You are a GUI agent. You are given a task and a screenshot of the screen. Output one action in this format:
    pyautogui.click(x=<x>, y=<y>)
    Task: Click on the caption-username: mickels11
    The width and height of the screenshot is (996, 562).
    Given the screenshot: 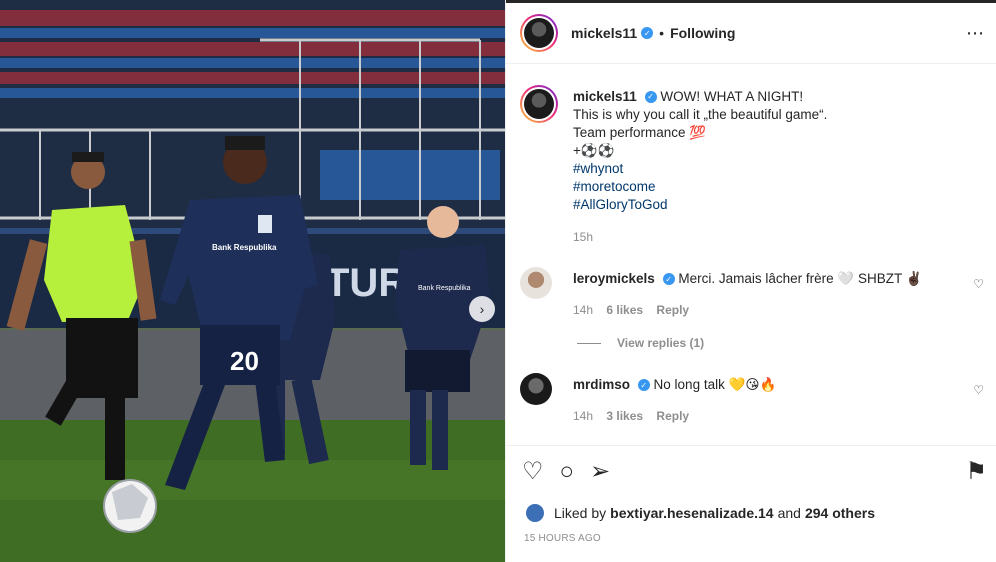 What is the action you would take?
    pyautogui.click(x=605, y=96)
    